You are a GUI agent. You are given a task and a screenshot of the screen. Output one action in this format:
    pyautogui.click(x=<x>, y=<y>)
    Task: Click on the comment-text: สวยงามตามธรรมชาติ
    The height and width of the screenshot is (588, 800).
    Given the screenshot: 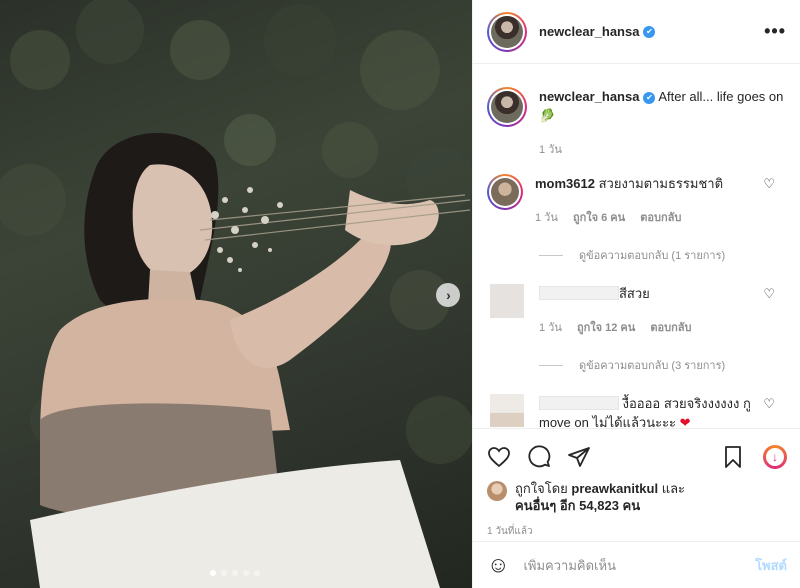 What is the action you would take?
    pyautogui.click(x=661, y=183)
    